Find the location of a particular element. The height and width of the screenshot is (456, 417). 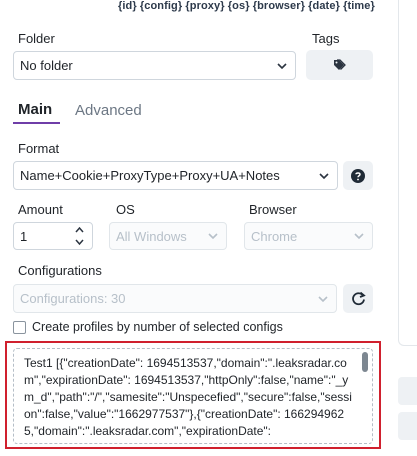

decrement-icon is located at coordinates (79, 242).